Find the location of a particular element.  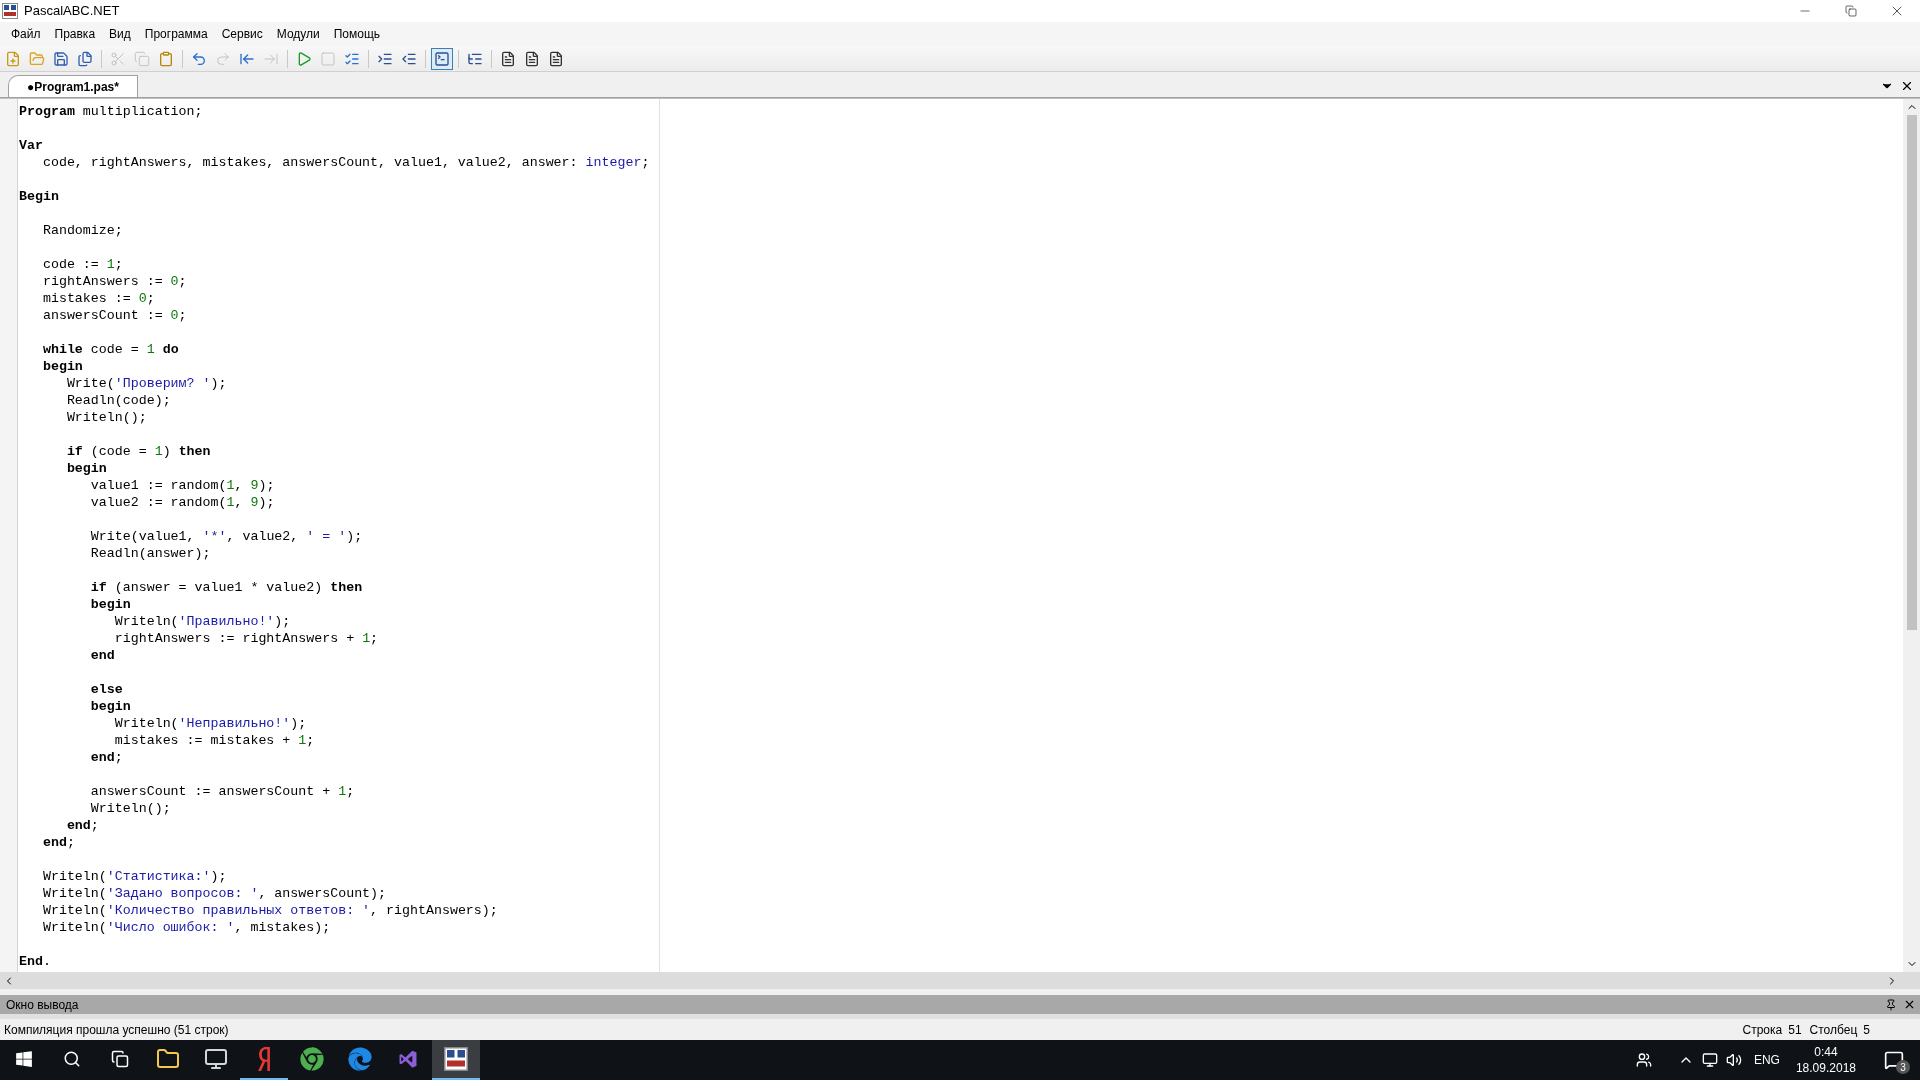

menu-item: Программа is located at coordinates (176, 34).